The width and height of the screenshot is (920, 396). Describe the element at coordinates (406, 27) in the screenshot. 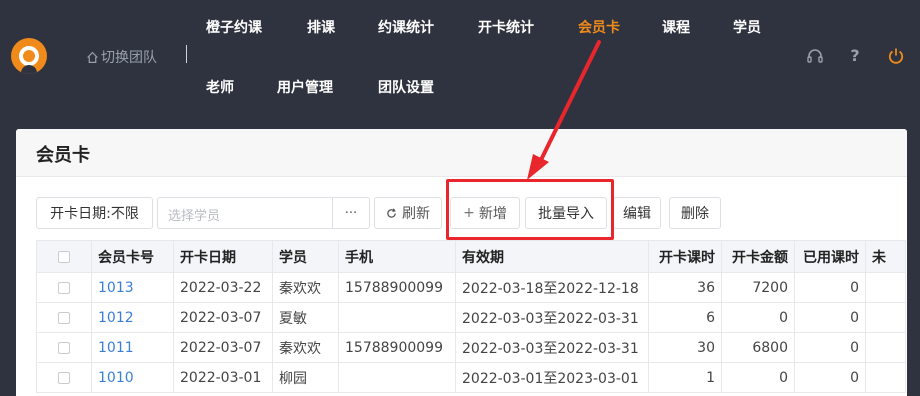

I see `nav-booking-stats: 约课统计` at that location.